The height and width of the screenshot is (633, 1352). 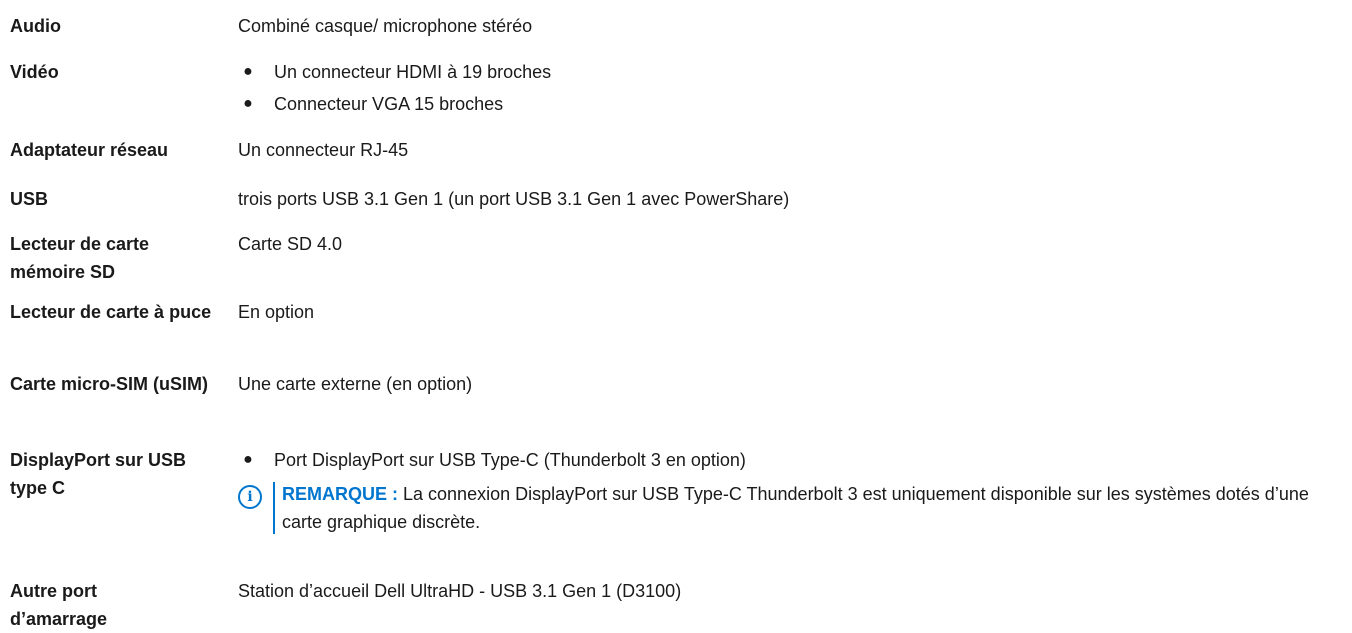 What do you see at coordinates (111, 312) in the screenshot?
I see `spec-label: Lecteur de carte à puce` at bounding box center [111, 312].